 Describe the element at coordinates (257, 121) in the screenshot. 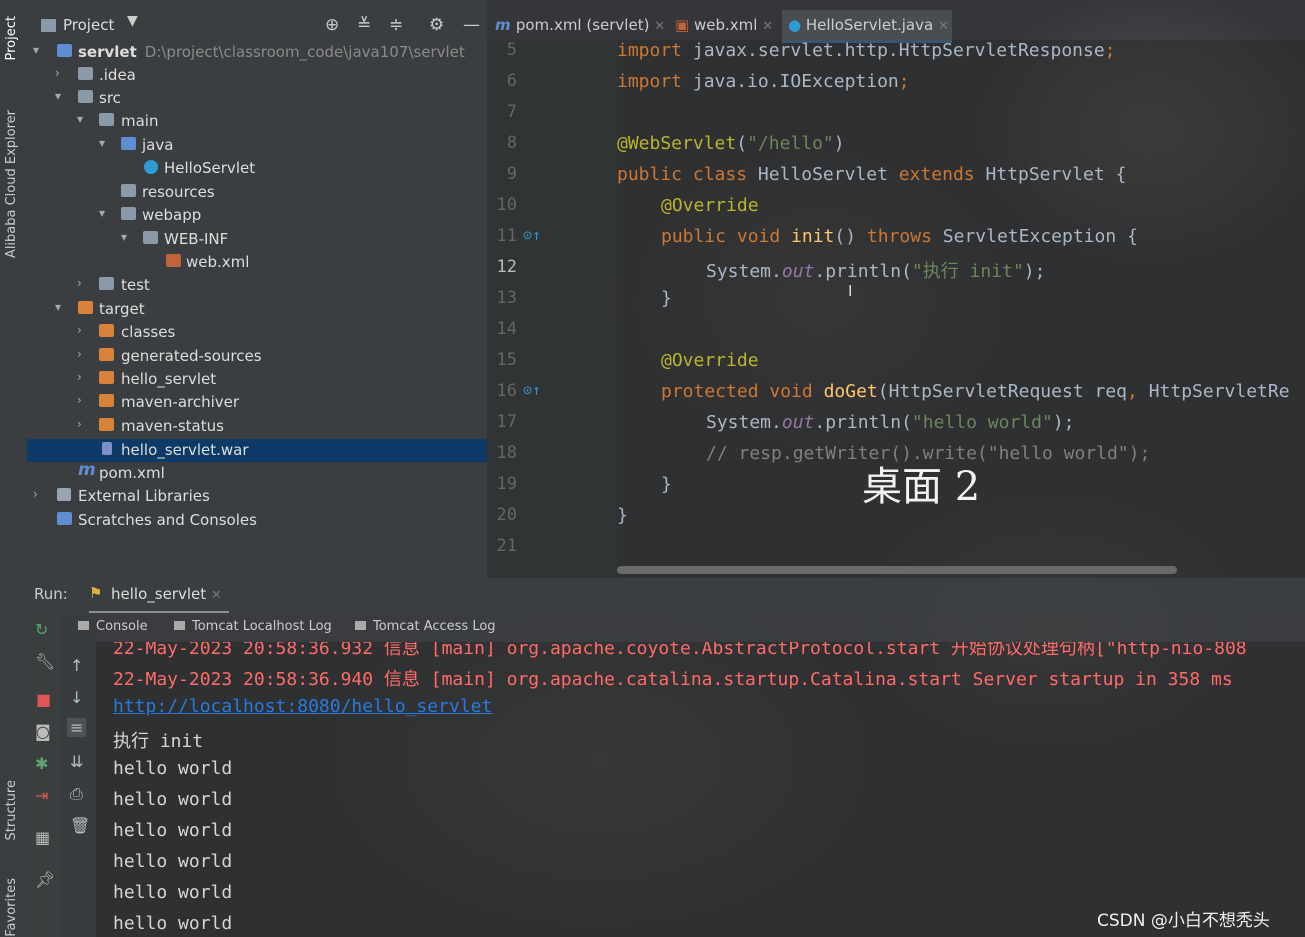

I see `tree-item-main: ▾ main` at that location.